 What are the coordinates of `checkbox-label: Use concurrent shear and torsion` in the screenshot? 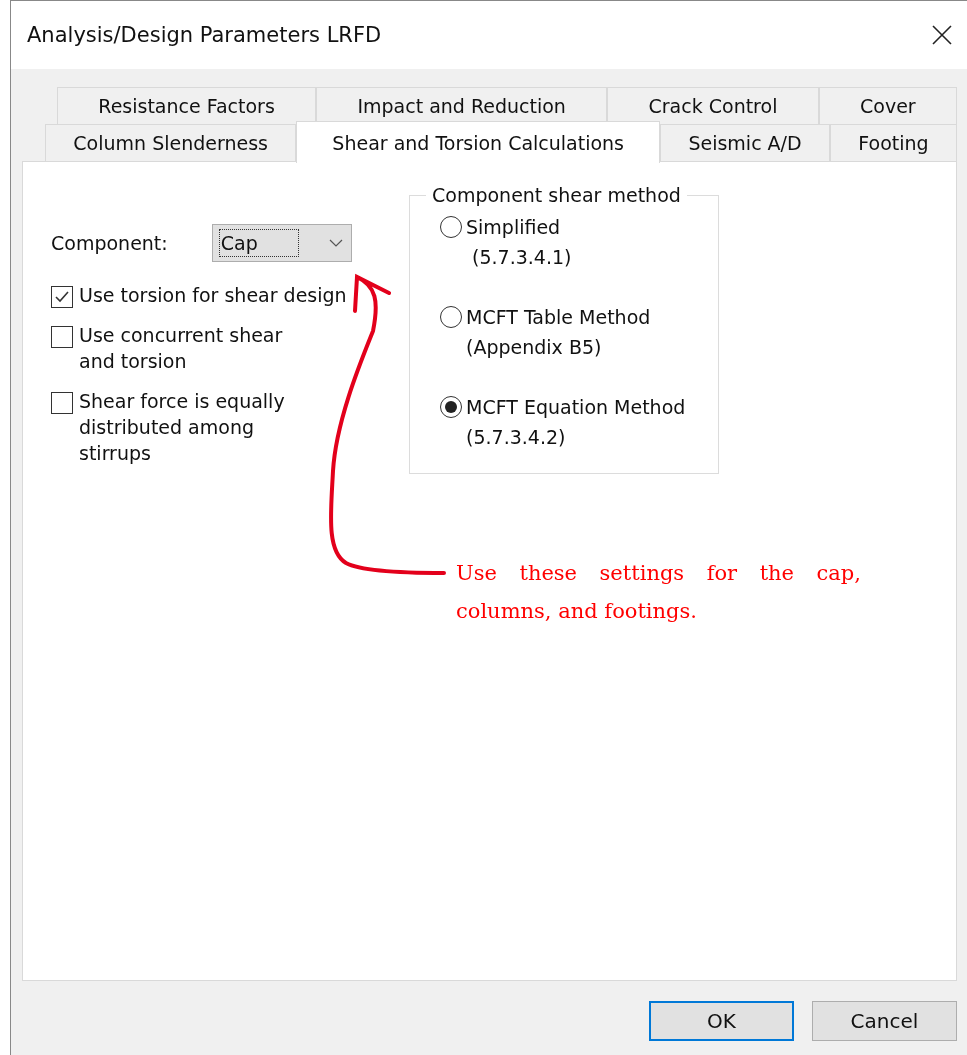 It's located at (181, 348).